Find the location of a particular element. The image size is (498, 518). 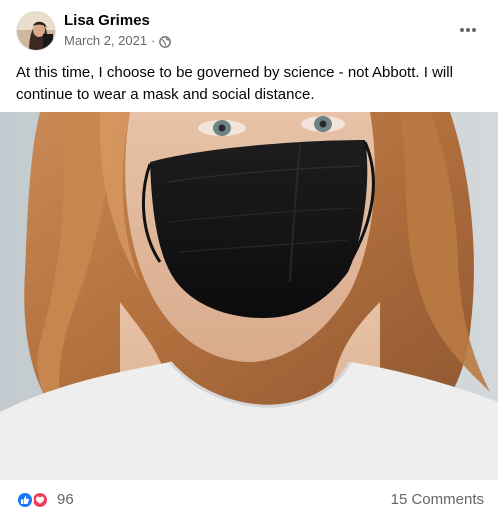

post-footer: 96 15 Comments is located at coordinates (249, 499).